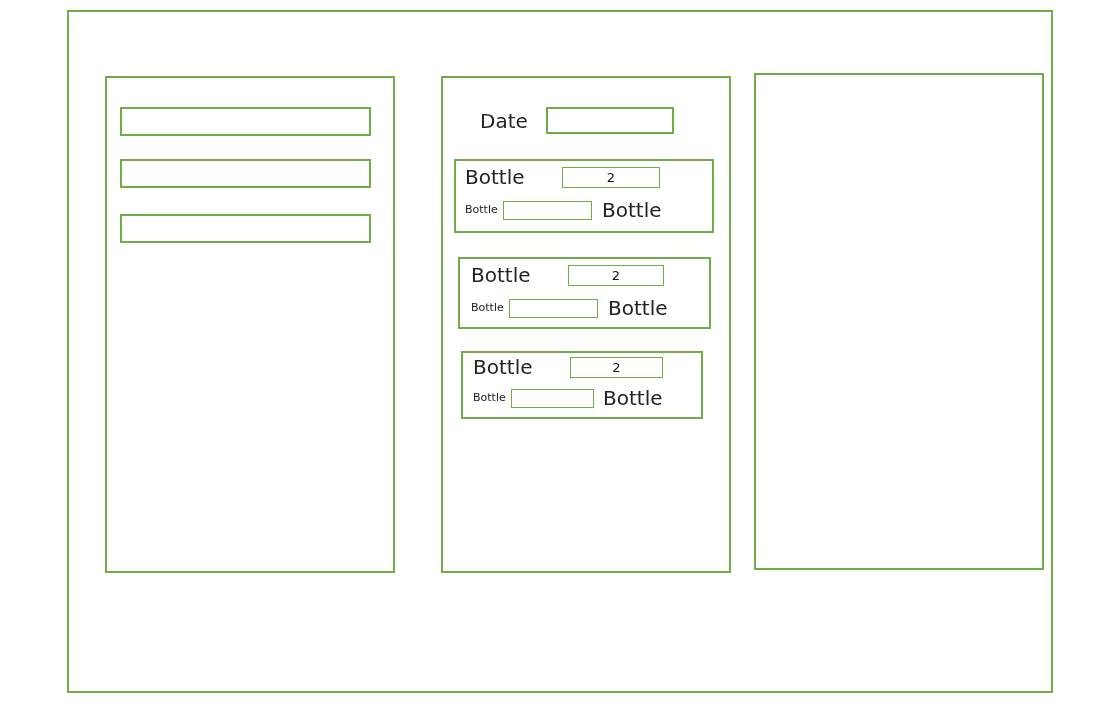  I want to click on date-field, so click(609, 120).